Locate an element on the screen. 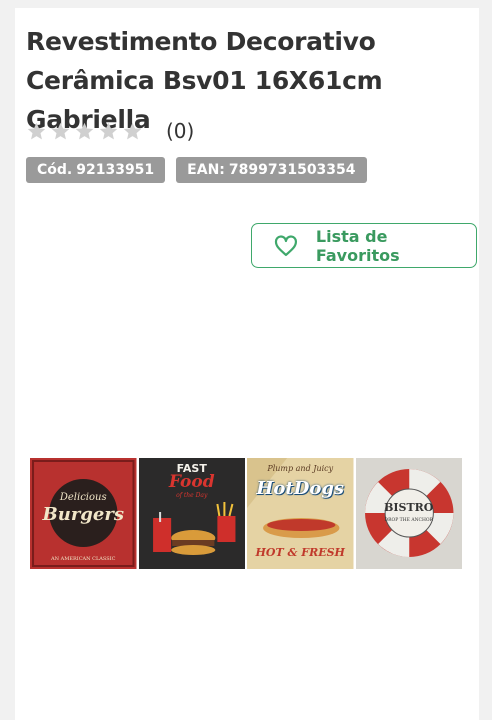 The height and width of the screenshot is (720, 492). tile-bistro-line2: DROP THE ANCHOR is located at coordinates (408, 520).